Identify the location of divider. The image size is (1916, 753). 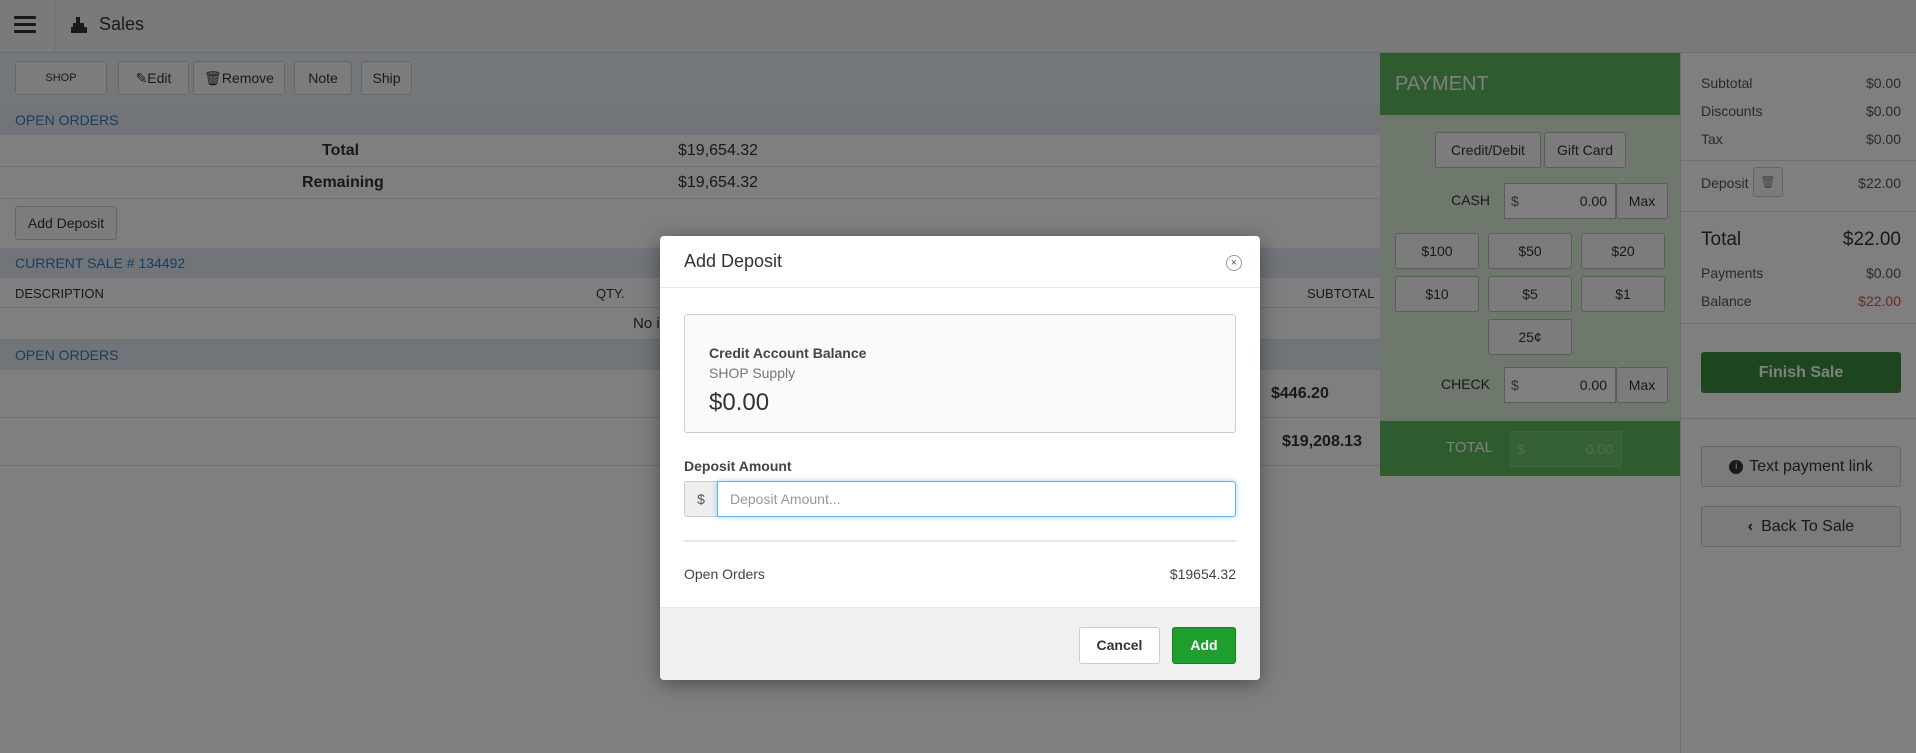
(960, 541).